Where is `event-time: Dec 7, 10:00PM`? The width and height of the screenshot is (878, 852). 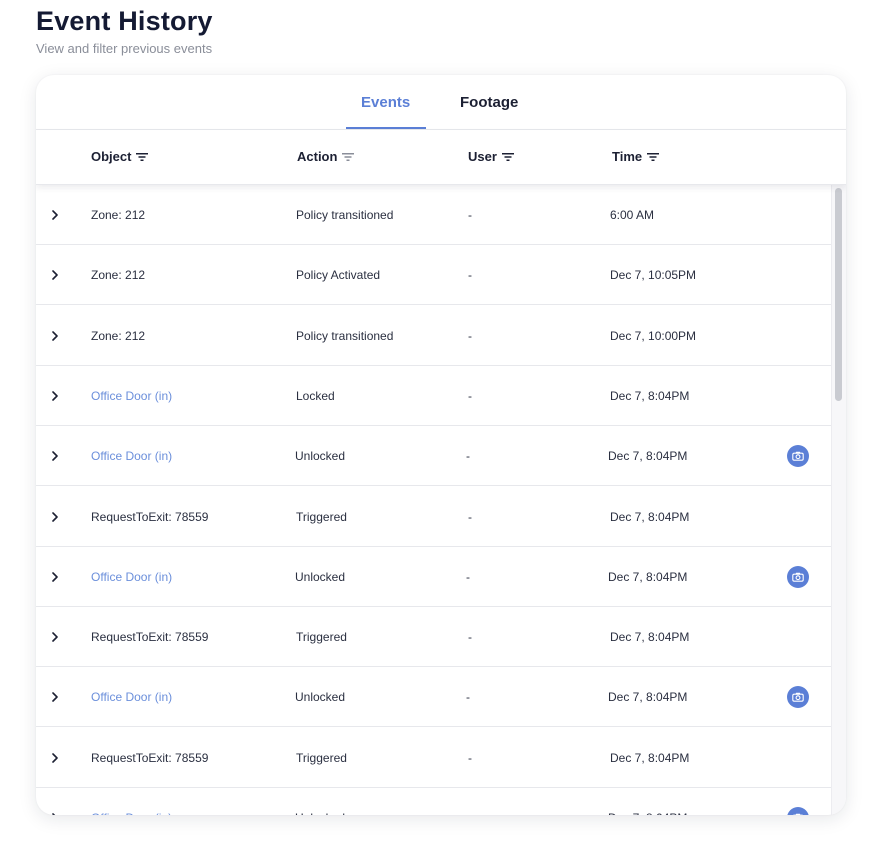
event-time: Dec 7, 10:00PM is located at coordinates (653, 335).